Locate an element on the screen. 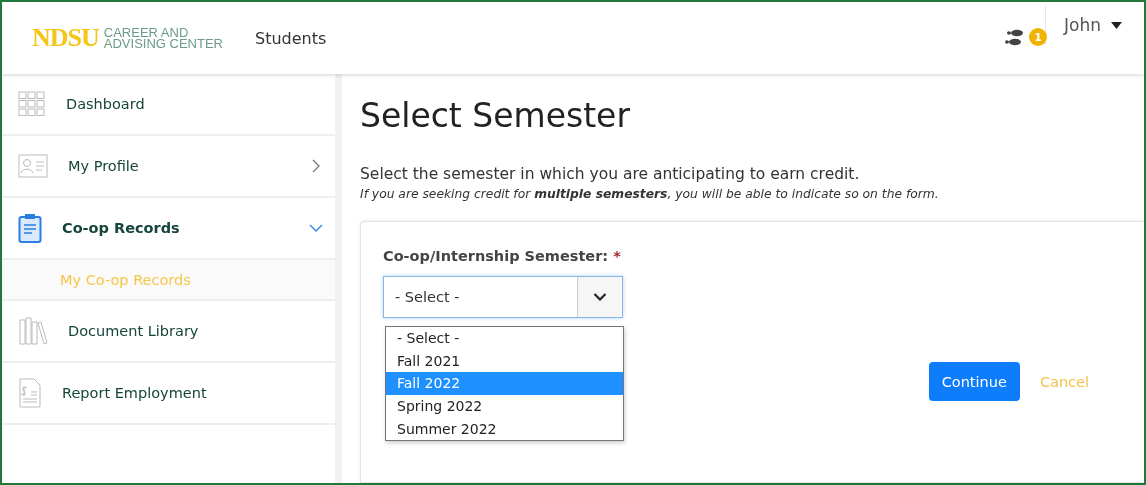 The height and width of the screenshot is (485, 1146). nav-label: Students is located at coordinates (291, 38).